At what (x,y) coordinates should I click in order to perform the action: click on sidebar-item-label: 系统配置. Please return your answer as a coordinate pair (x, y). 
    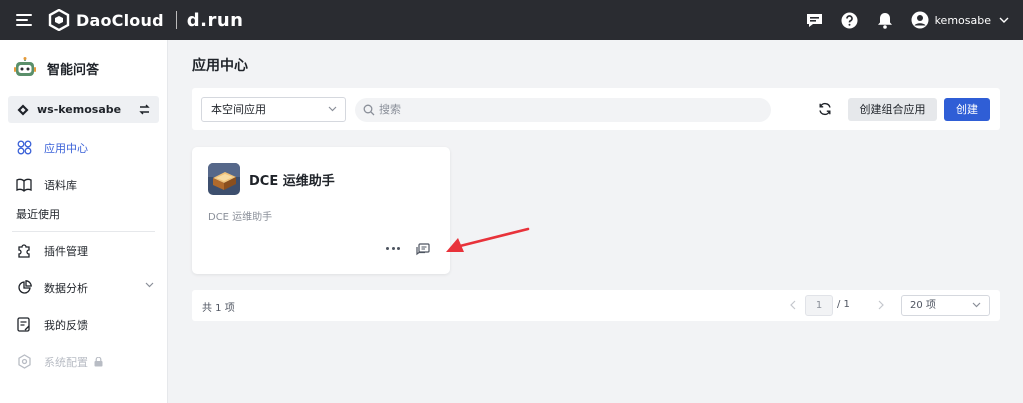
    Looking at the image, I should click on (66, 362).